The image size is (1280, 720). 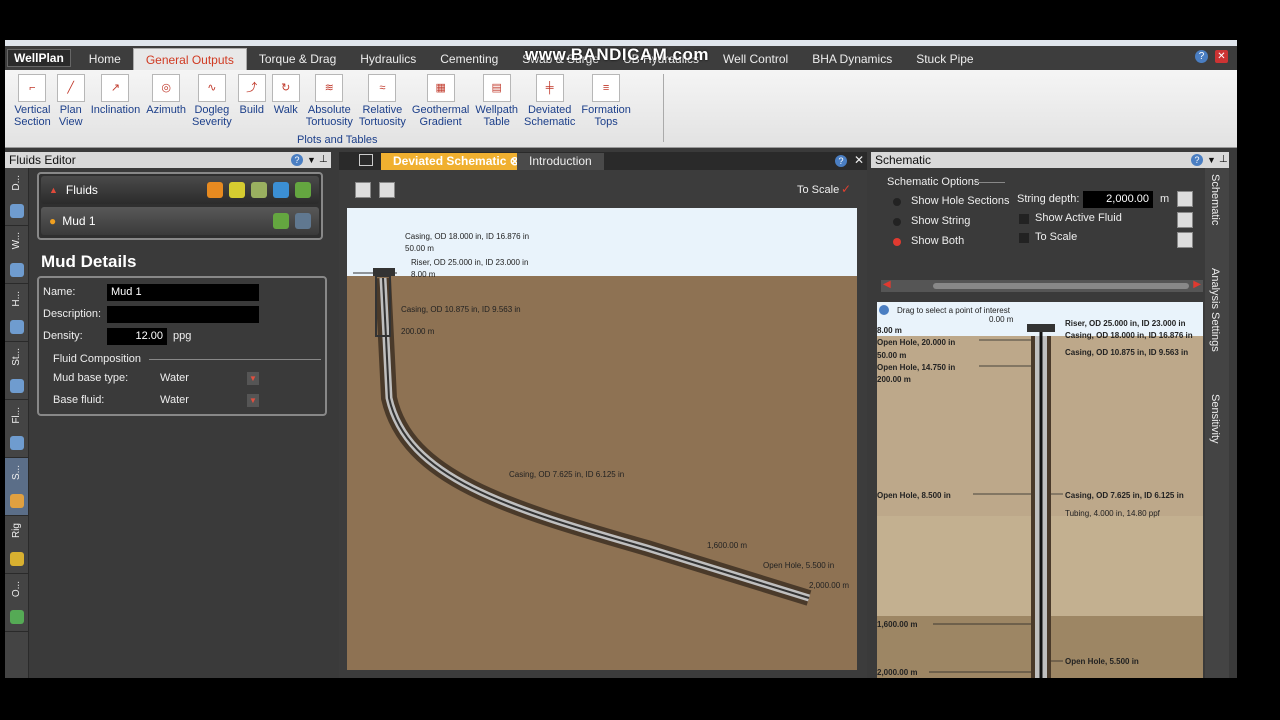 I want to click on ribbon-item-7: ≋ Absolute Tortuosity, so click(x=329, y=101).